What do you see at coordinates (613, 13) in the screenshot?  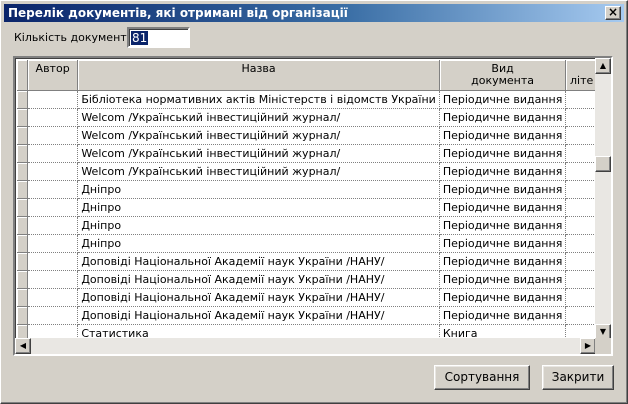 I see `close-icon: ×` at bounding box center [613, 13].